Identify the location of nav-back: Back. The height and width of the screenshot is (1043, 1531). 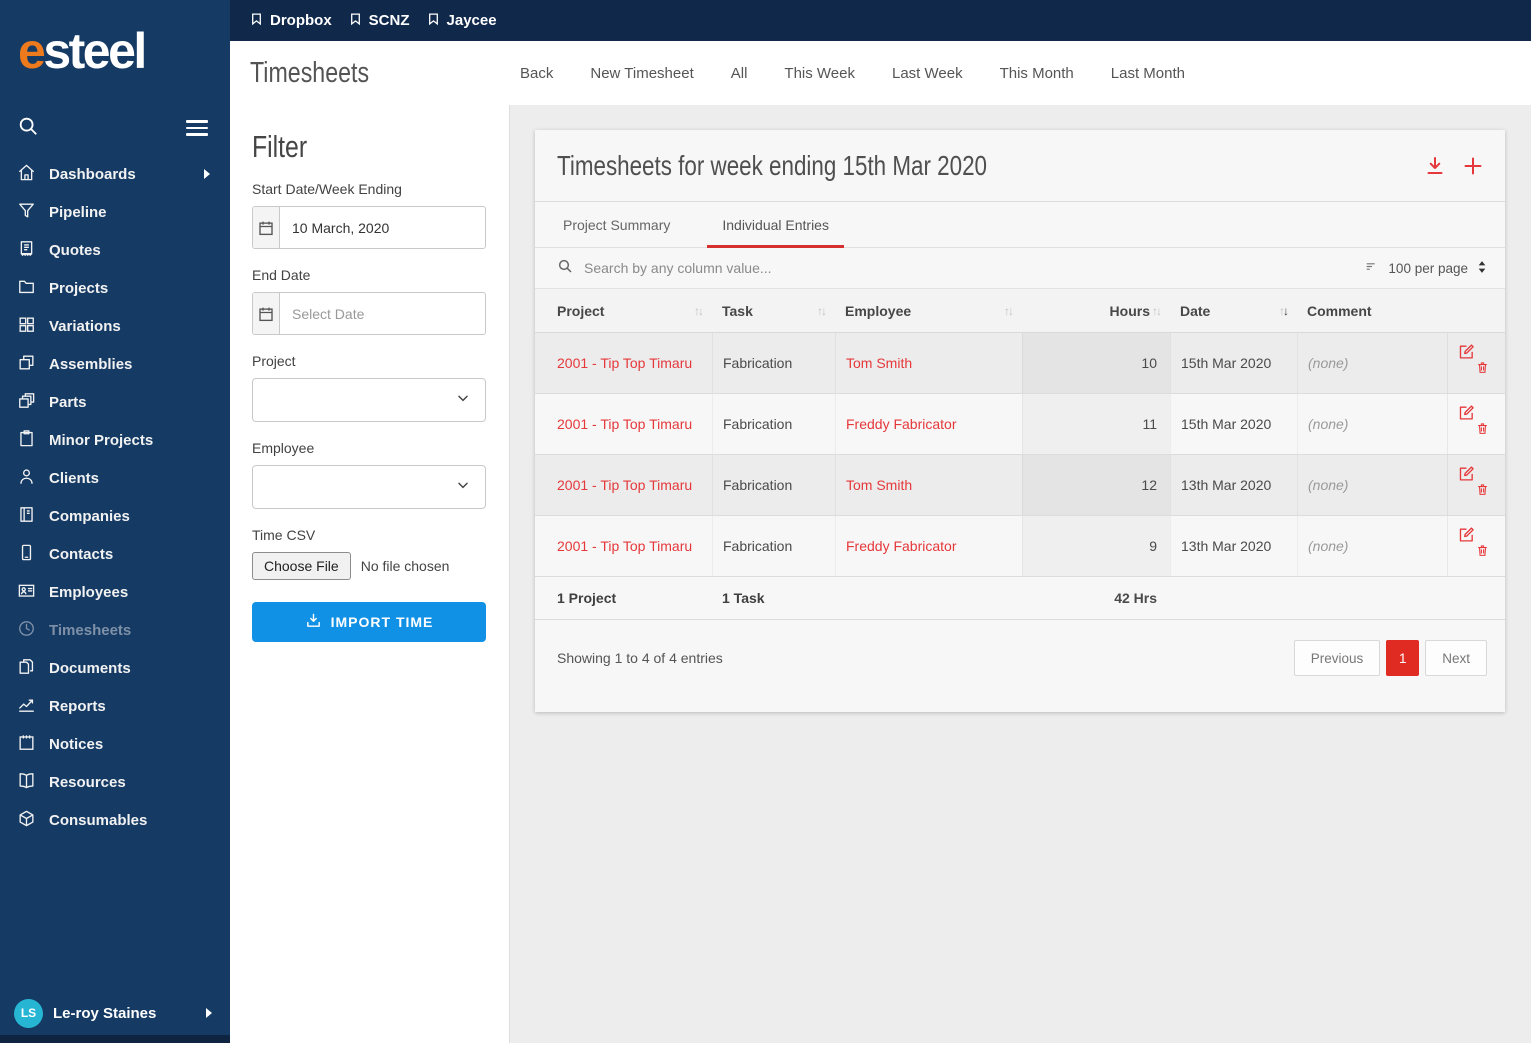
(536, 73).